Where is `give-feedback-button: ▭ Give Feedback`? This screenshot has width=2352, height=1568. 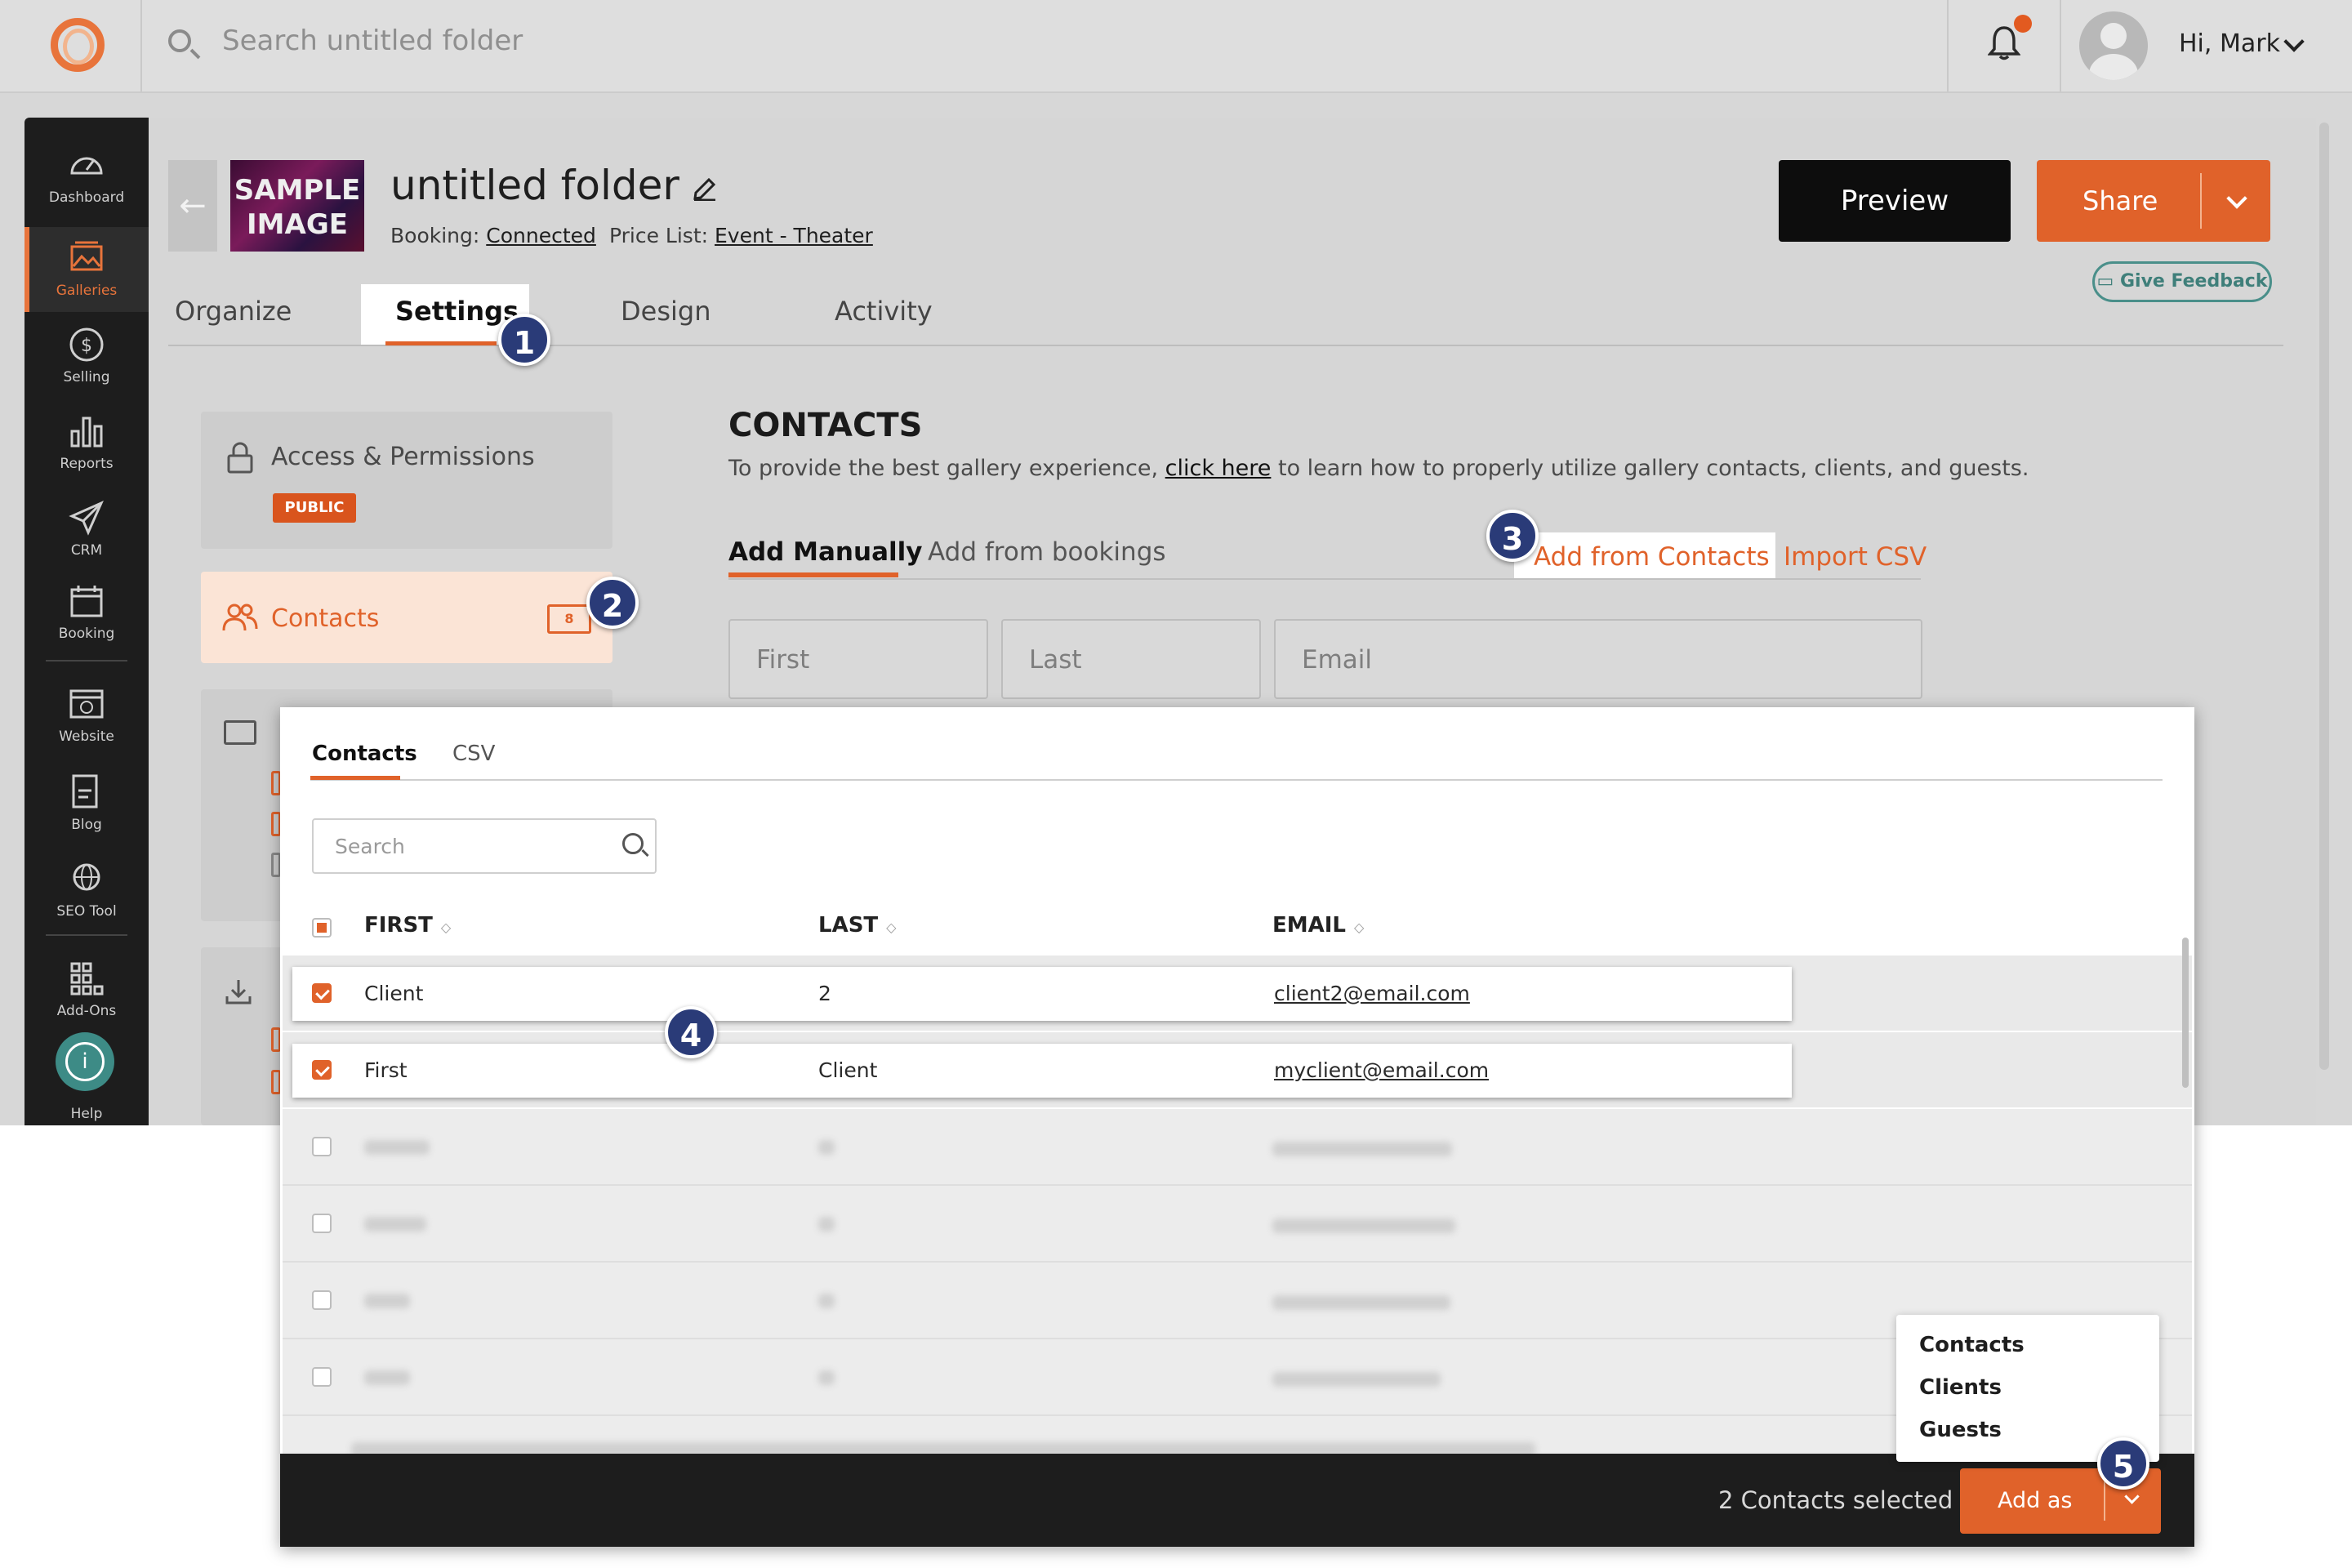
give-feedback-button: ▭ Give Feedback is located at coordinates (2182, 281).